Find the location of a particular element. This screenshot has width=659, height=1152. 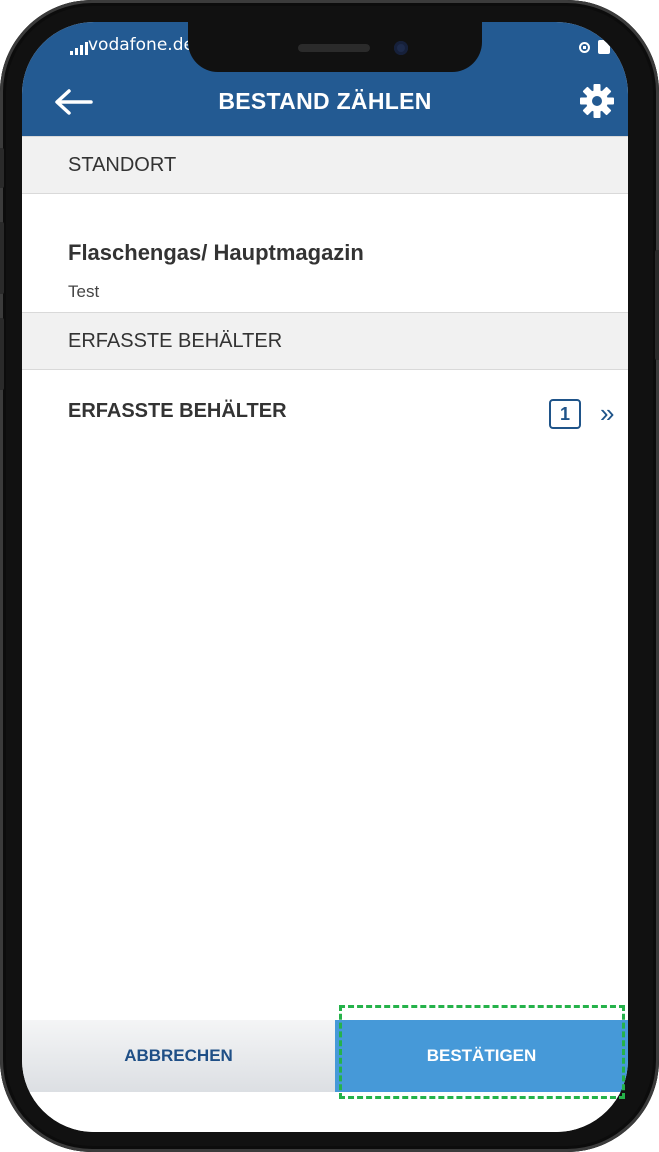

confirm-button: BESTÄTIGEN is located at coordinates (481, 1056).